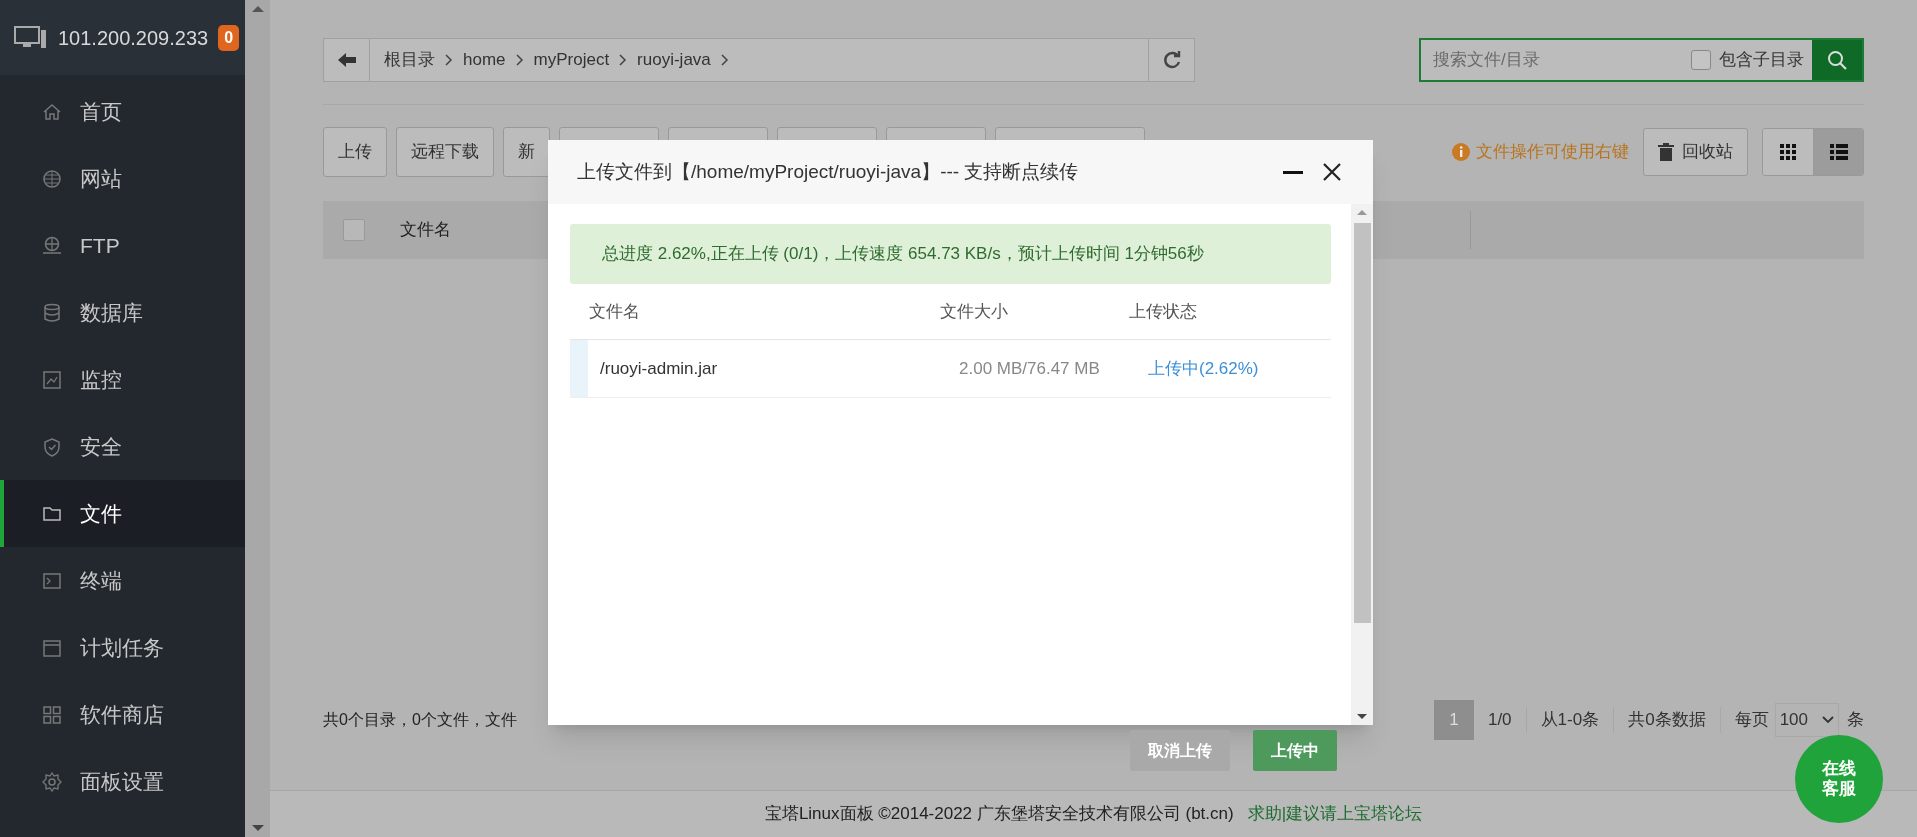  Describe the element at coordinates (1666, 152) in the screenshot. I see `trash-icon` at that location.